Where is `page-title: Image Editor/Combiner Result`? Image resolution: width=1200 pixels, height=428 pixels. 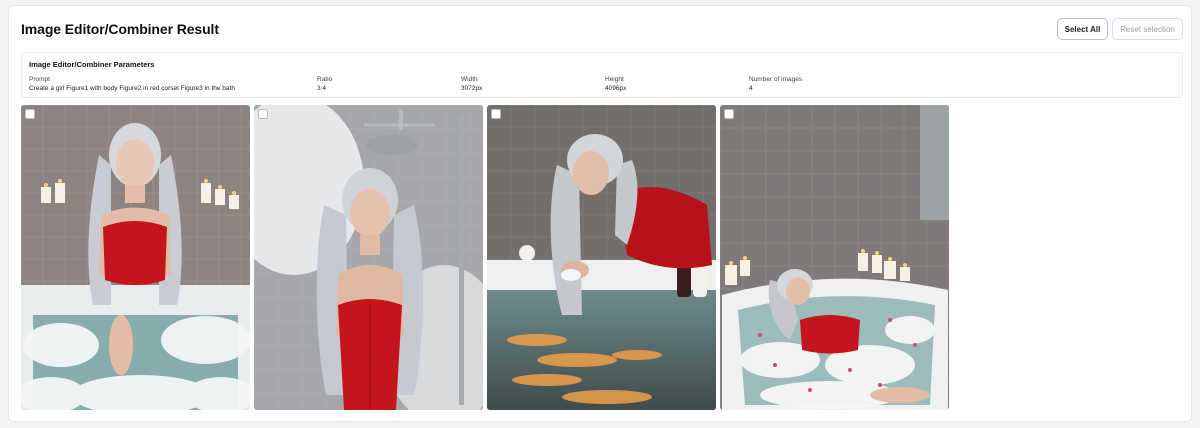 page-title: Image Editor/Combiner Result is located at coordinates (120, 29).